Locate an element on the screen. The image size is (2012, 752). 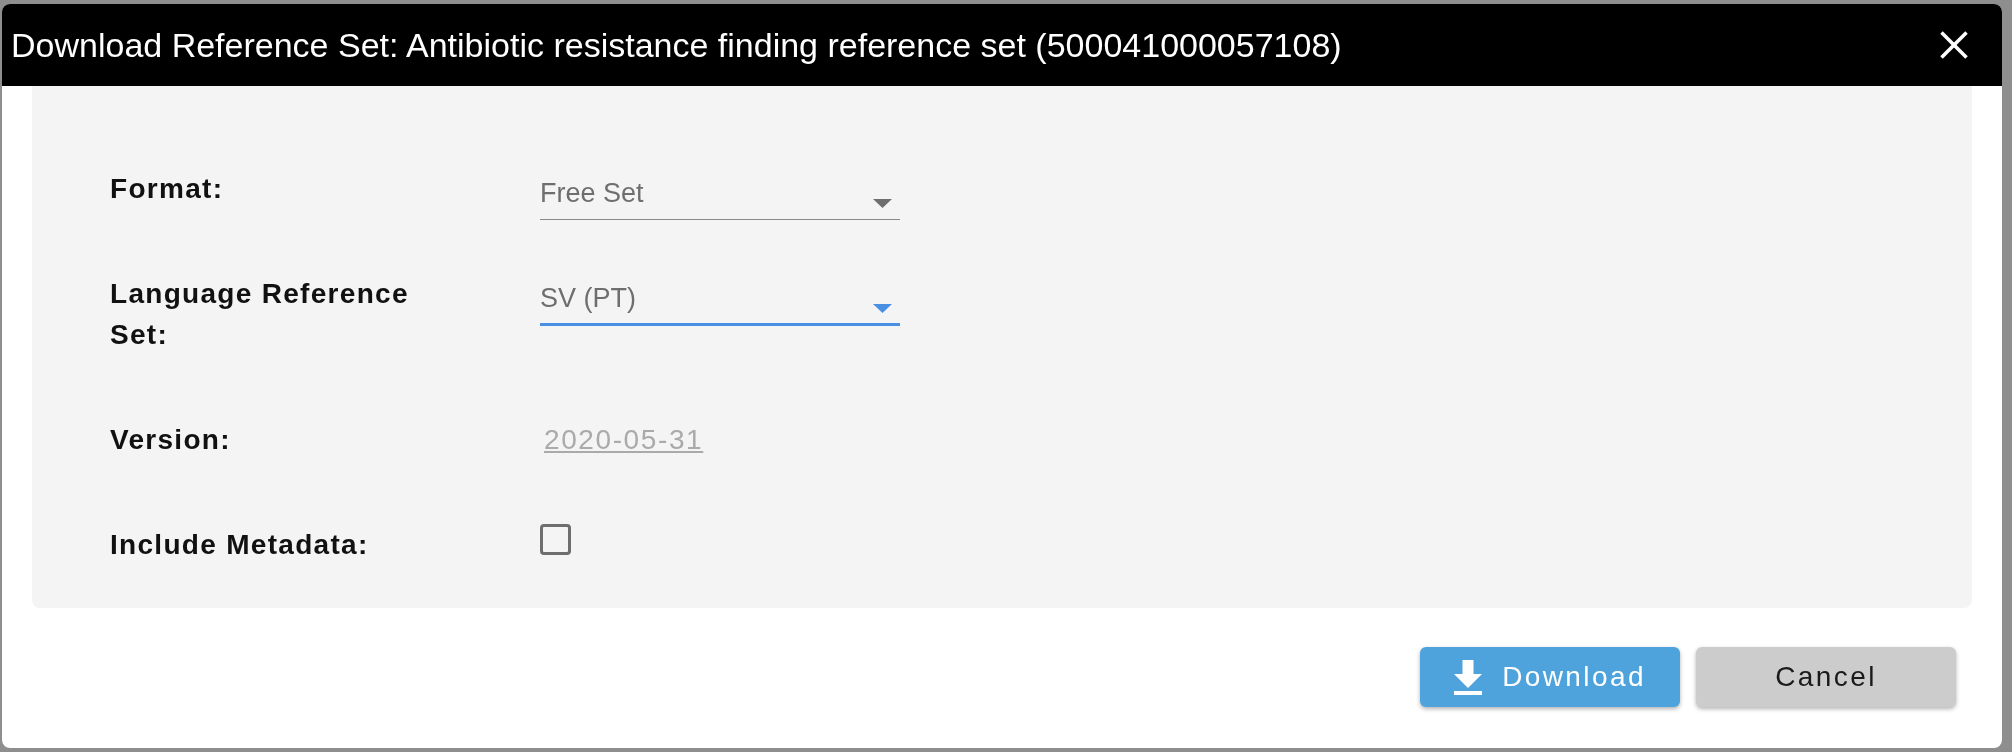
close-icon is located at coordinates (1954, 45).